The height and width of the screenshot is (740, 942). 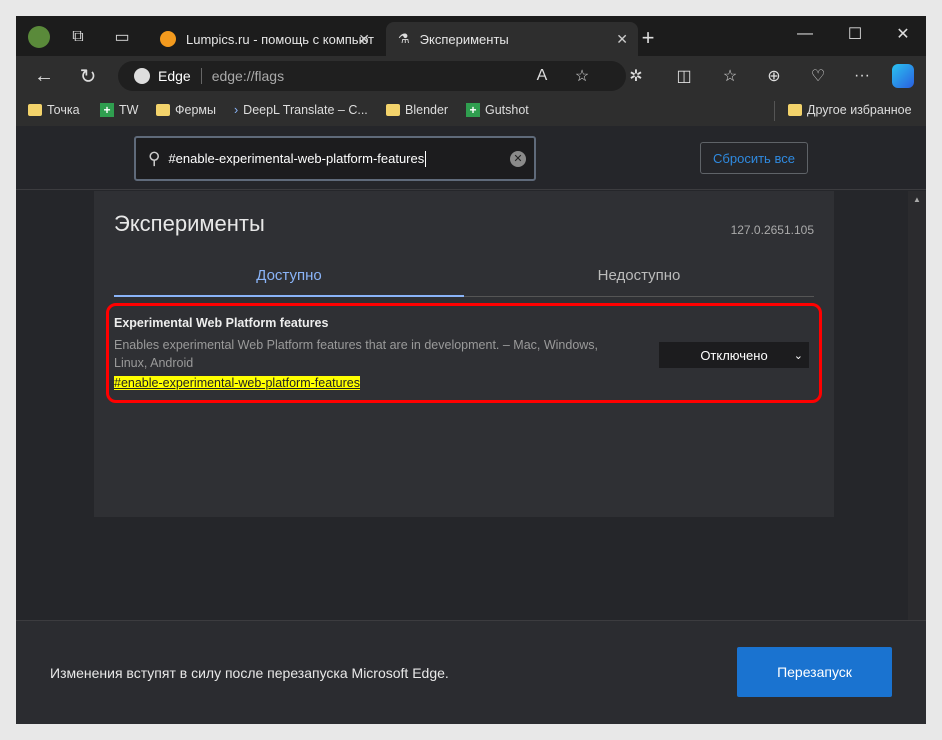 What do you see at coordinates (859, 110) in the screenshot?
I see `bookmark-label: Другое избранное` at bounding box center [859, 110].